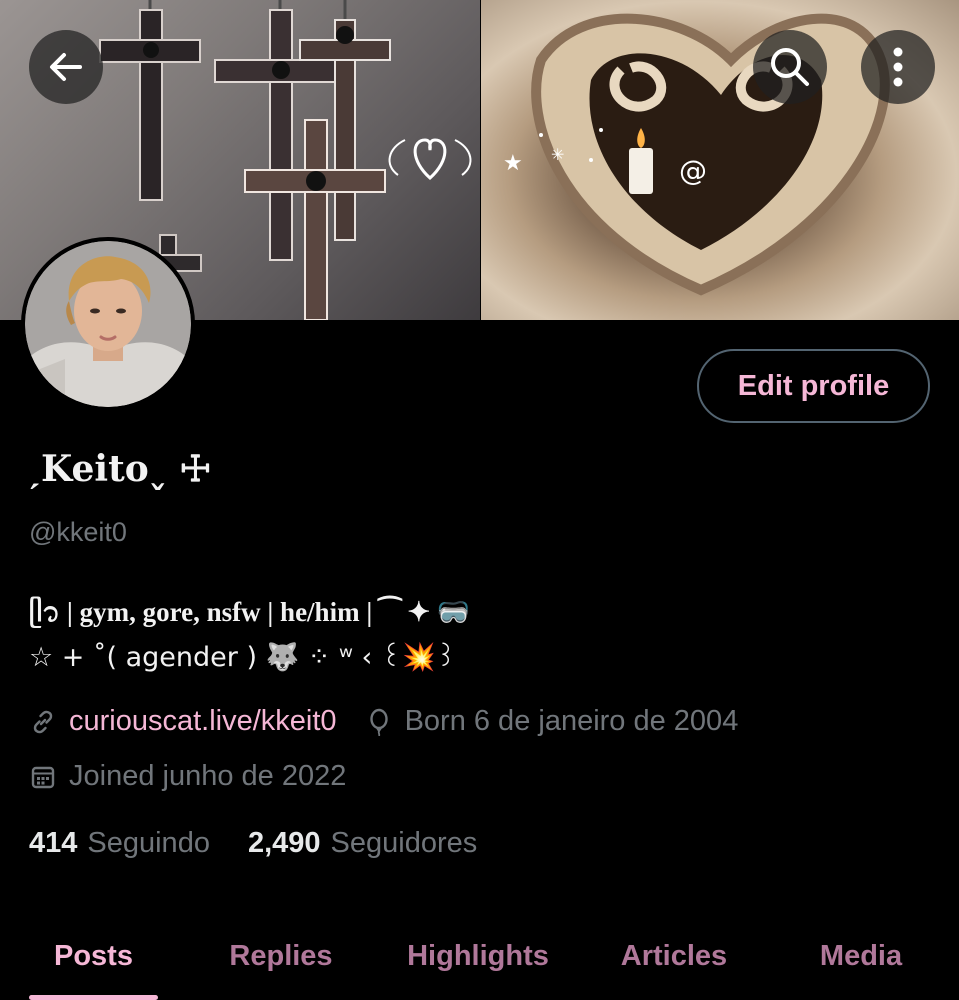  I want to click on edit-profile-button: Edit profile, so click(813, 386).